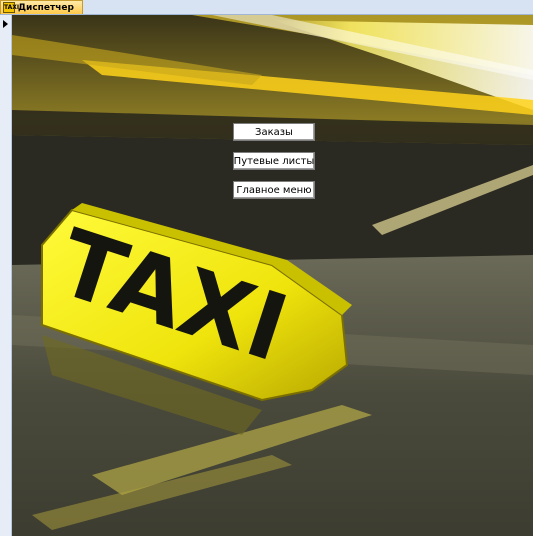 The height and width of the screenshot is (536, 533). What do you see at coordinates (266, 7) in the screenshot?
I see `document-tab-strip: TAXI Диспетчер` at bounding box center [266, 7].